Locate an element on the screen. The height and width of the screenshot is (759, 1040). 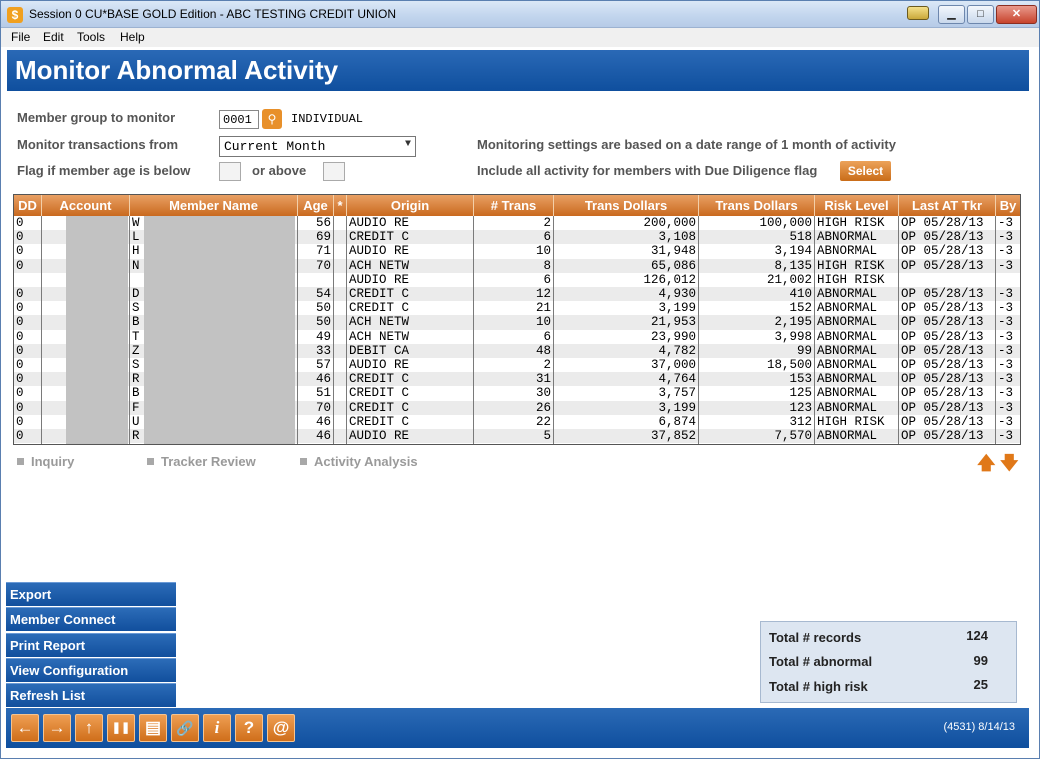
arrow-up-icon: 🡅 is located at coordinates (986, 466).